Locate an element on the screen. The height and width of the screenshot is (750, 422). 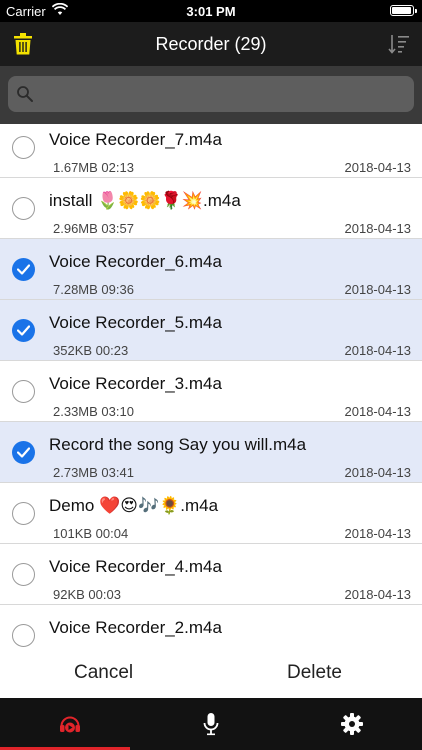
sort-icon is located at coordinates (399, 44).